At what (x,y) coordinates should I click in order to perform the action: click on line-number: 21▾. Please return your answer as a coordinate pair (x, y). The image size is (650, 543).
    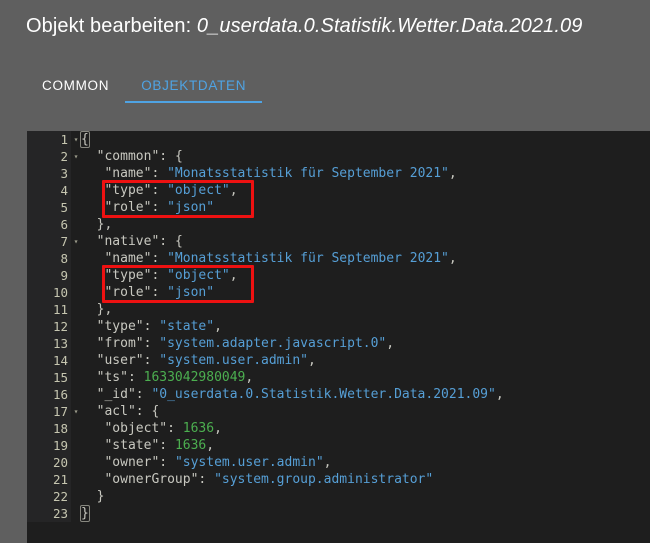
    Looking at the image, I should click on (49, 479).